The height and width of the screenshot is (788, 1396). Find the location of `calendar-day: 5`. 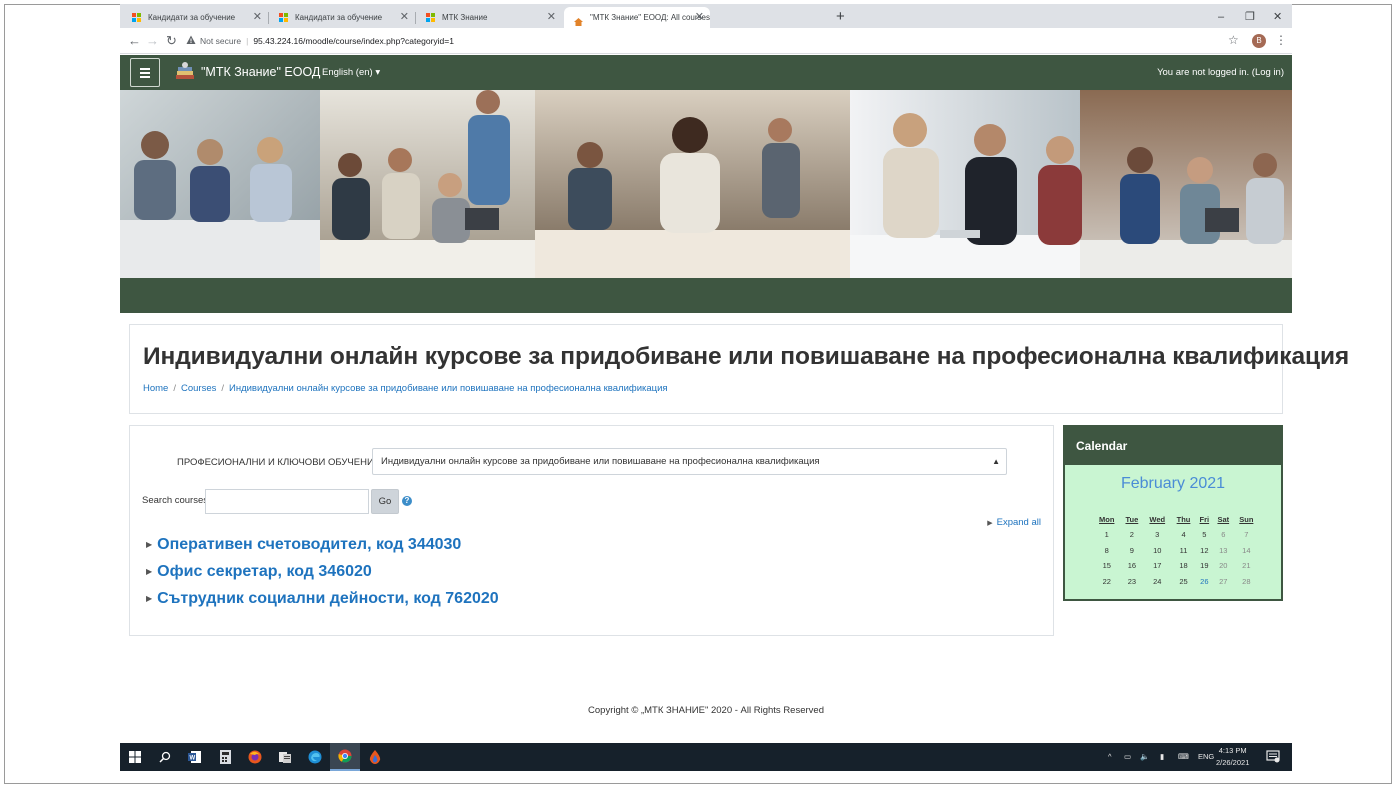

calendar-day: 5 is located at coordinates (1204, 535).